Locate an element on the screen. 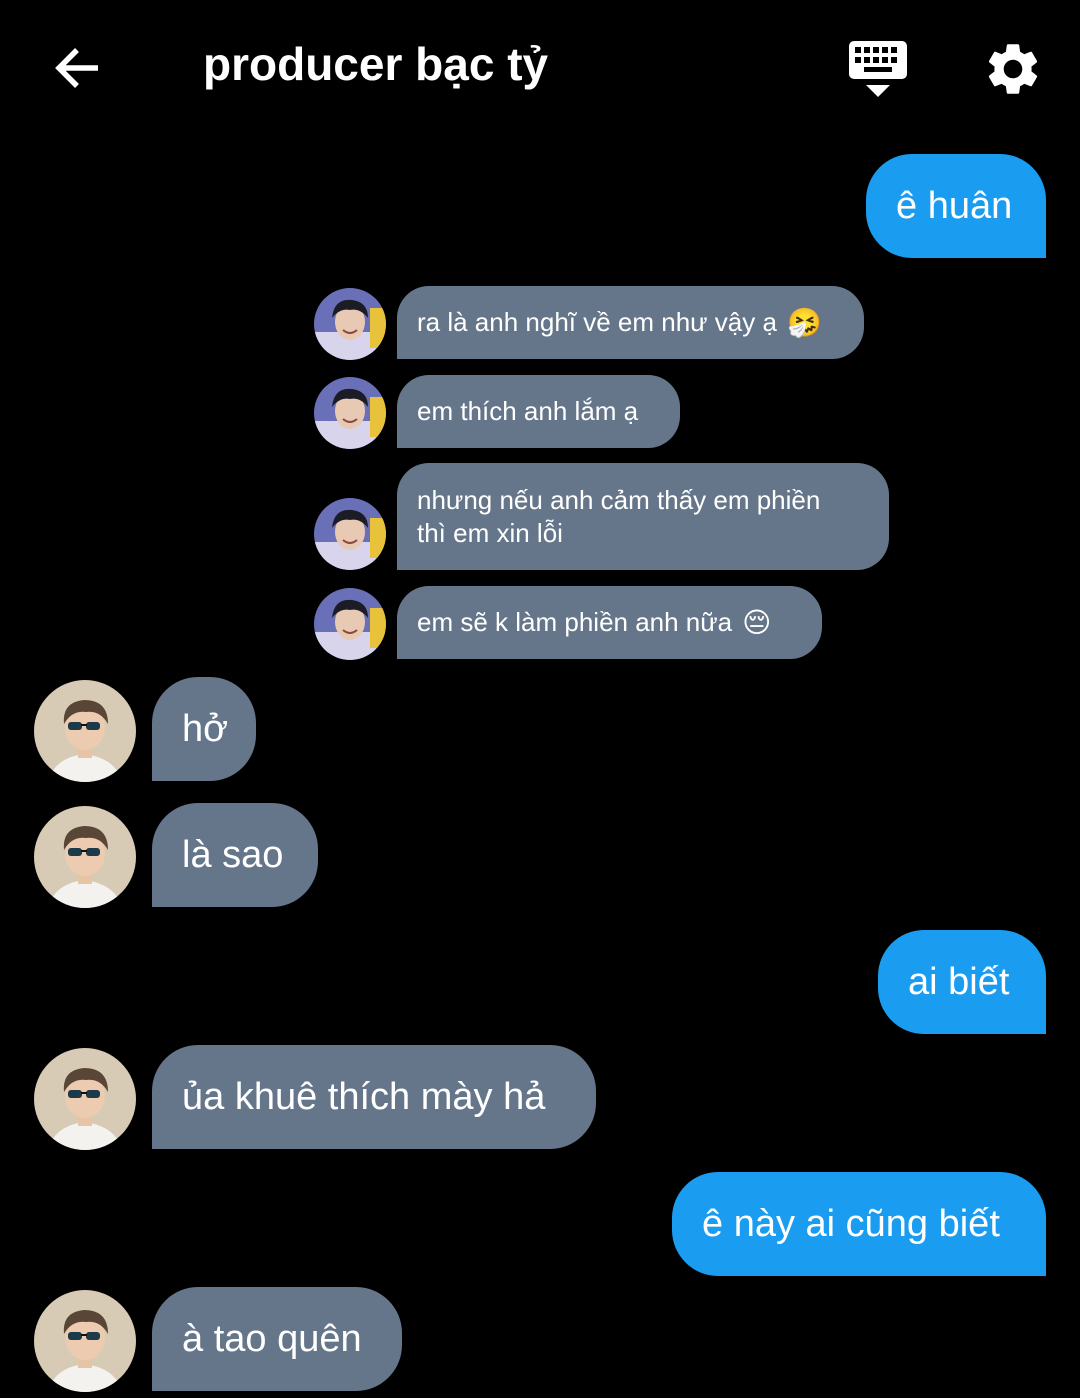 This screenshot has width=1080, height=1398. message-text: ai biết is located at coordinates (959, 982).